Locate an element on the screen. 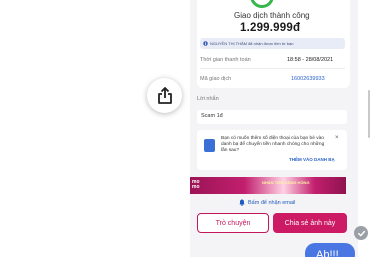  transaction-id-label: Mã giao dịch is located at coordinates (216, 79).